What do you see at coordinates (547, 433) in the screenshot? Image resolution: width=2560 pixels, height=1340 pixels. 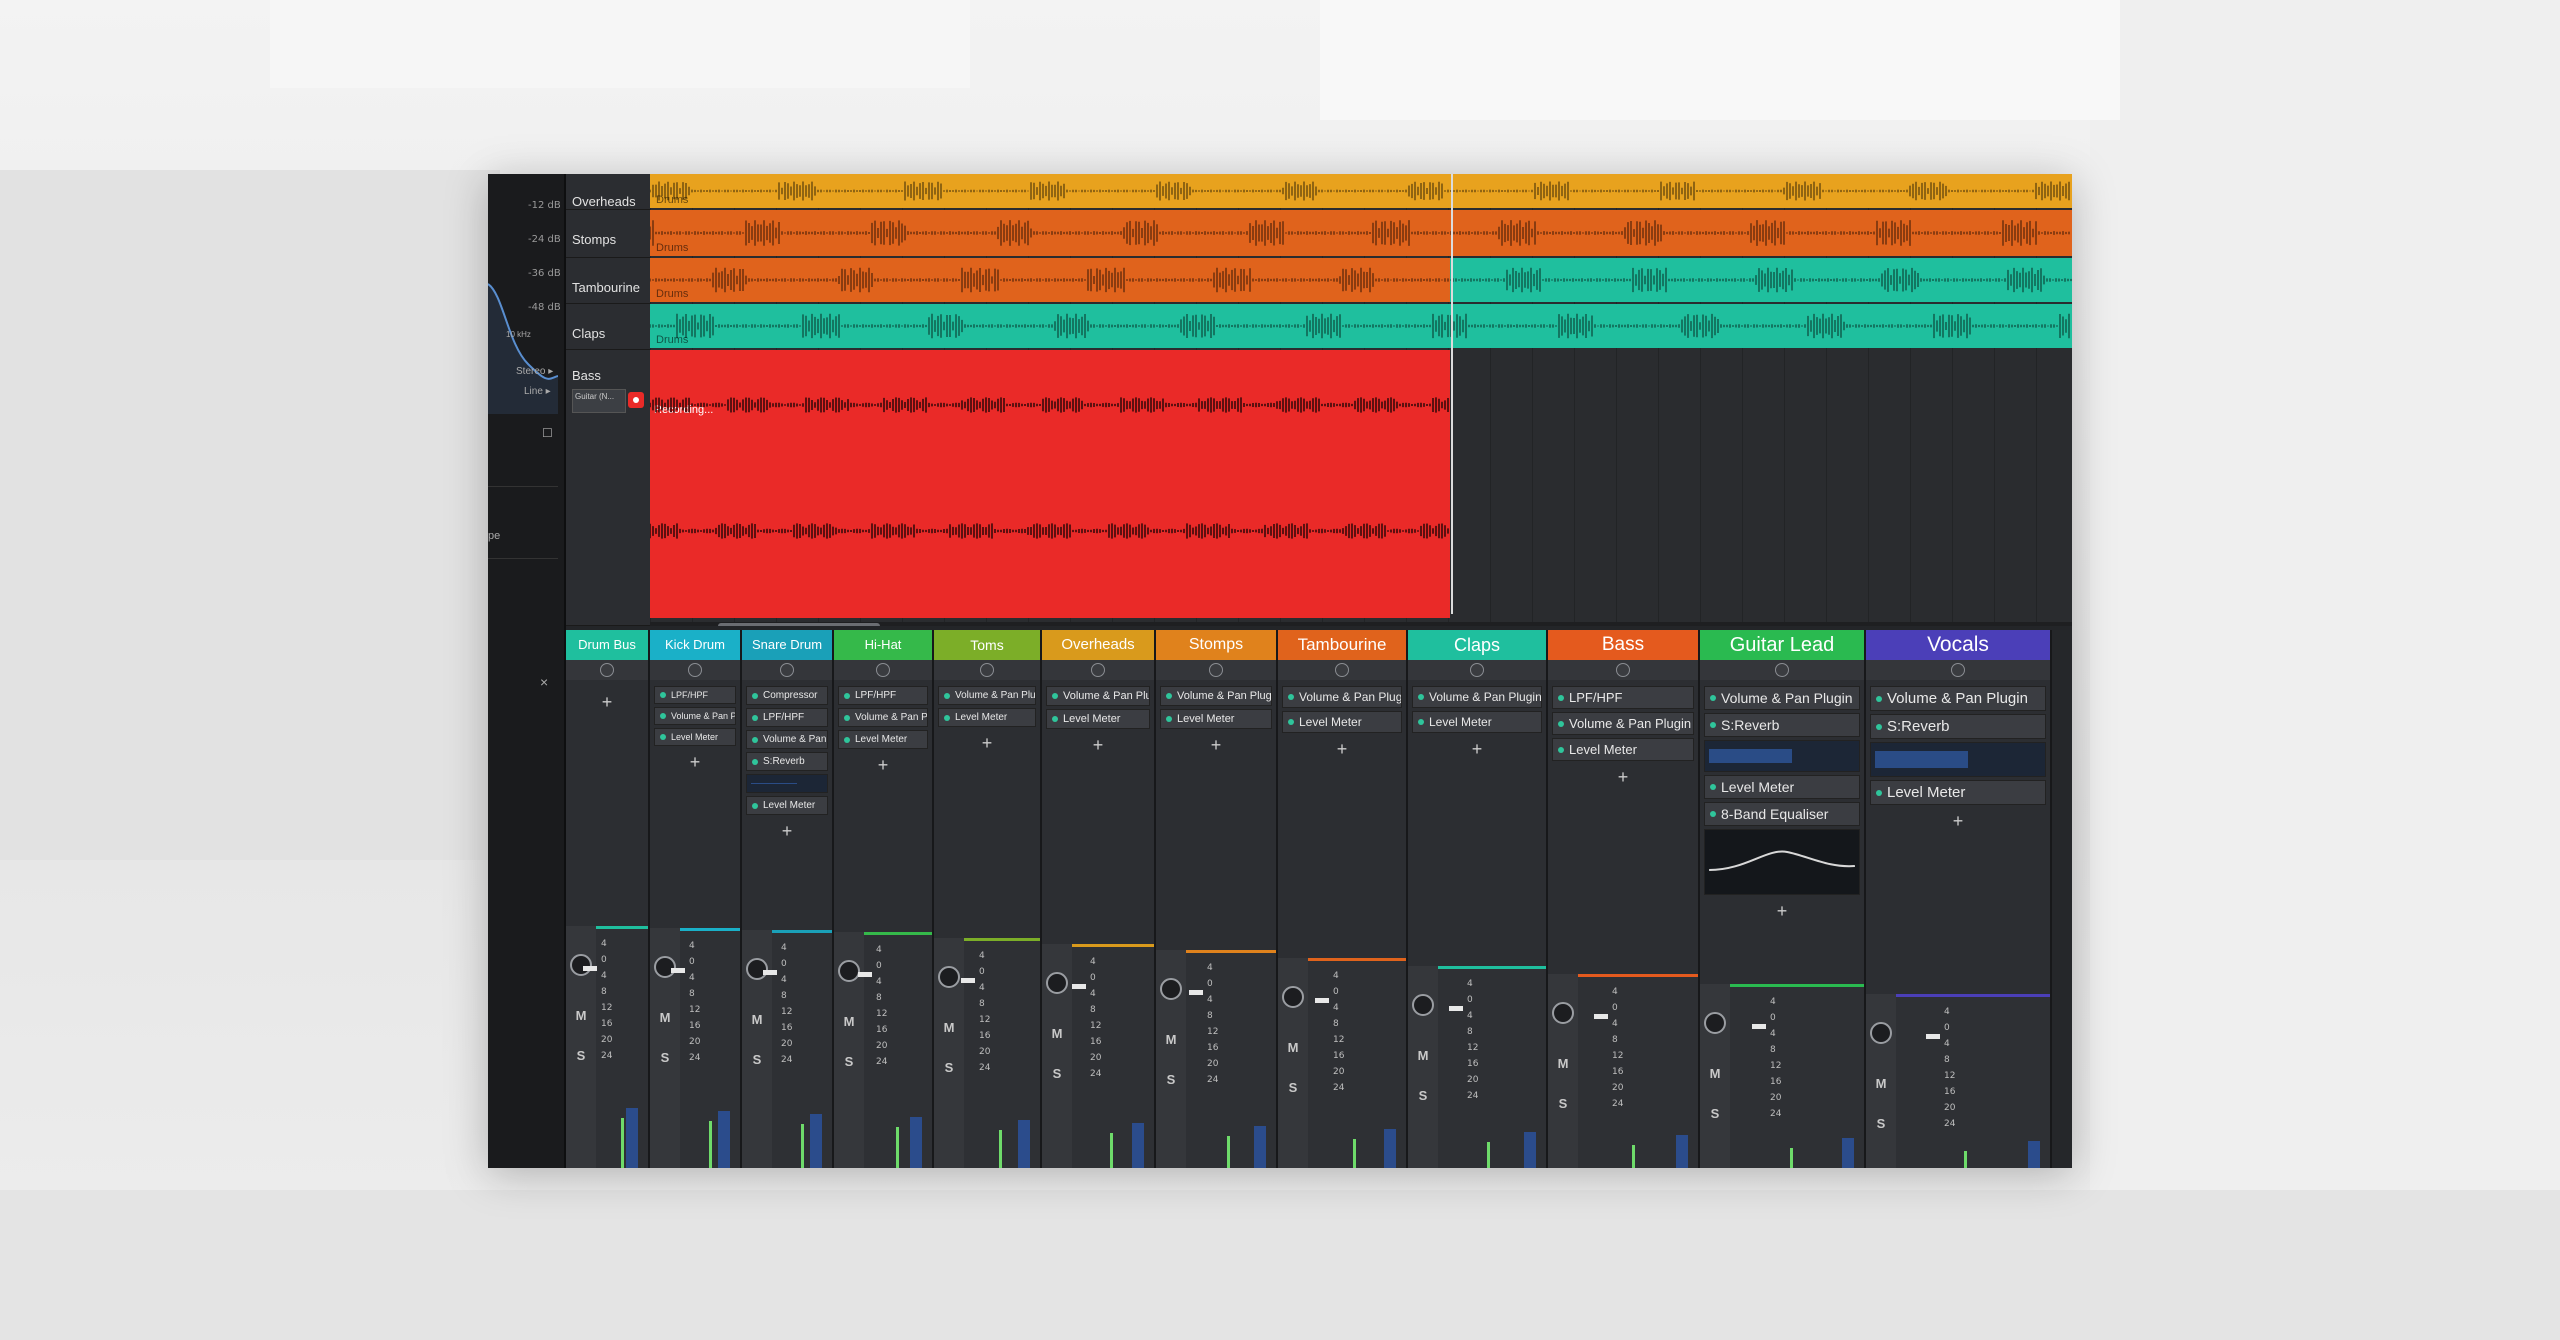 I see `checkbox-icon: ☐` at bounding box center [547, 433].